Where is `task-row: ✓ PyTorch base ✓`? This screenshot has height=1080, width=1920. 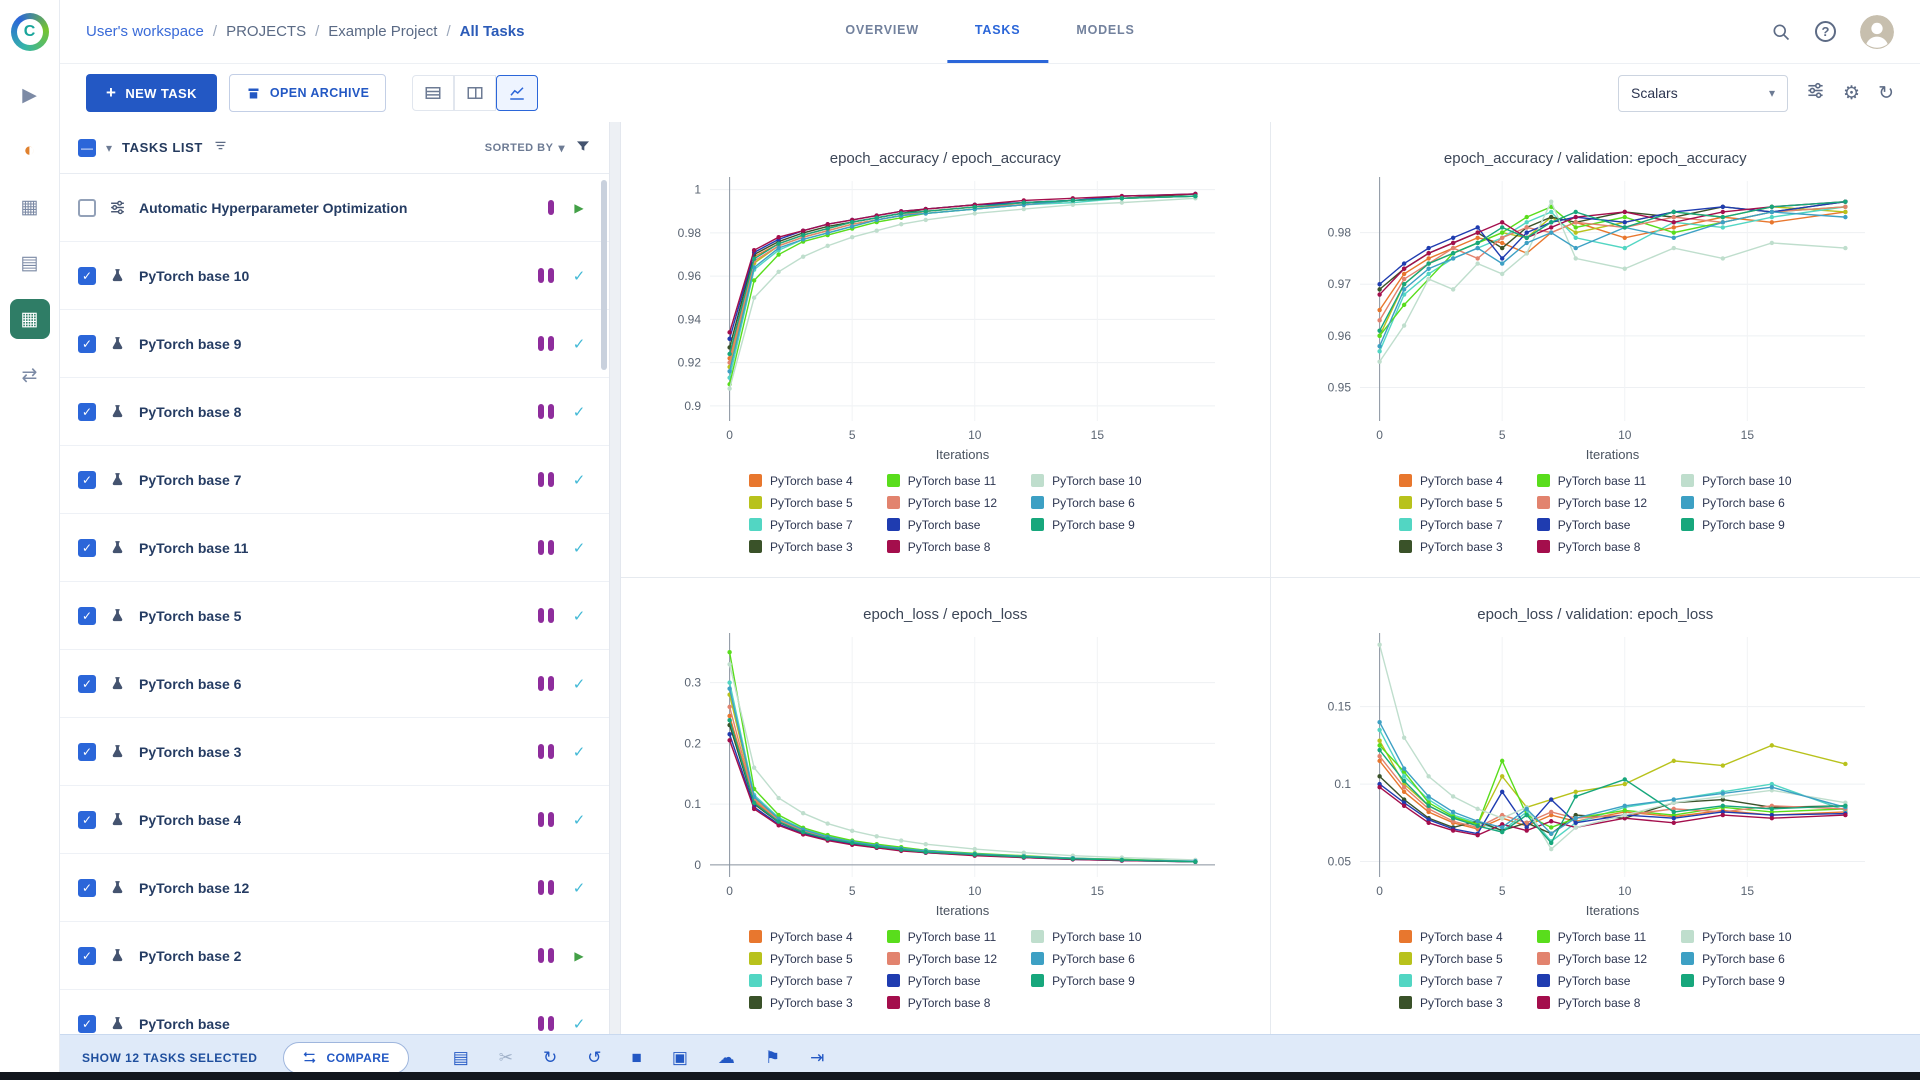 task-row: ✓ PyTorch base ✓ is located at coordinates (334, 1012).